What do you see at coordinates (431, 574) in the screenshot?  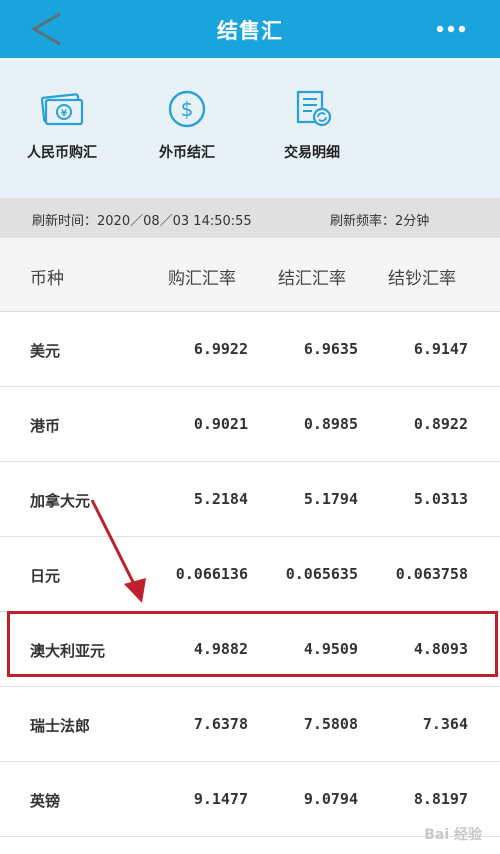 I see `cash-rate: 0.063758` at bounding box center [431, 574].